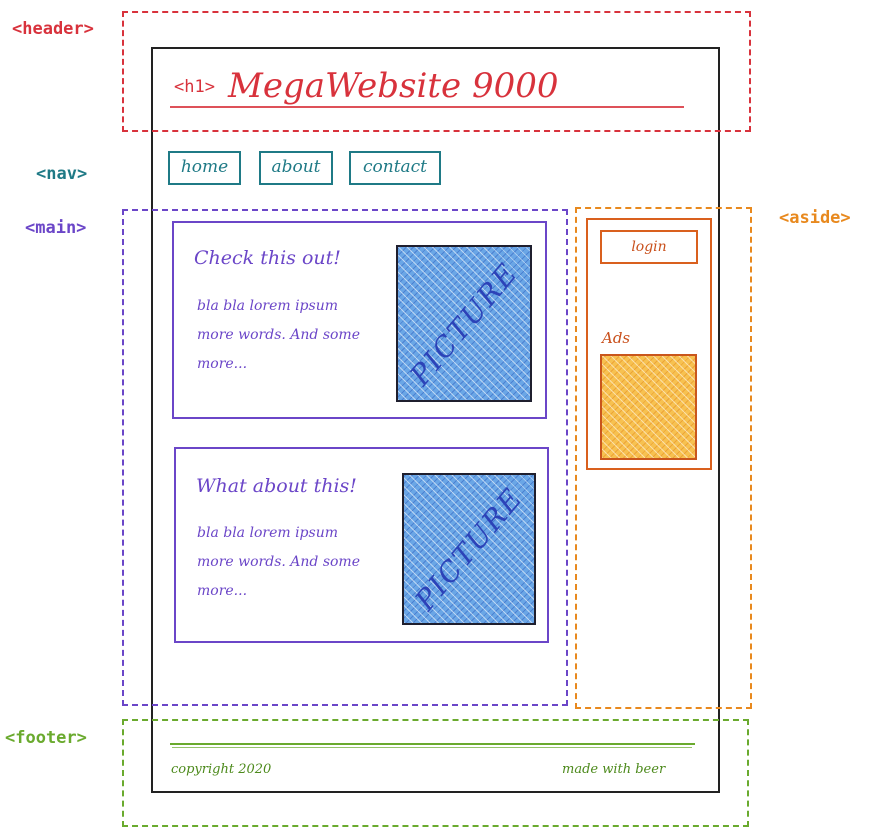 This screenshot has width=879, height=839. What do you see at coordinates (46, 738) in the screenshot?
I see `footer-label: <footer>` at bounding box center [46, 738].